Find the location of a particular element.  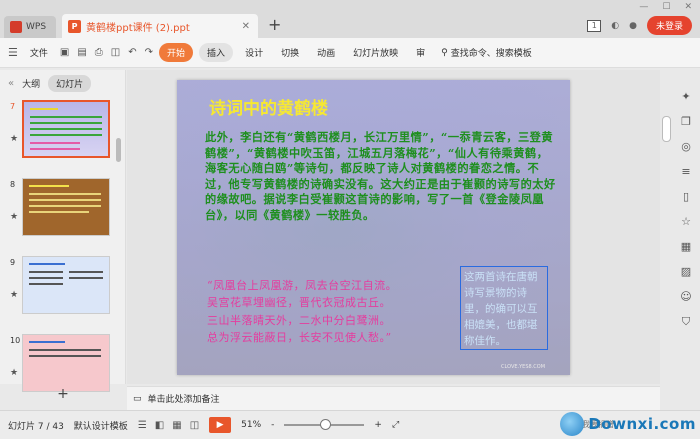

user-avatar-icon: ● is located at coordinates (633, 26).